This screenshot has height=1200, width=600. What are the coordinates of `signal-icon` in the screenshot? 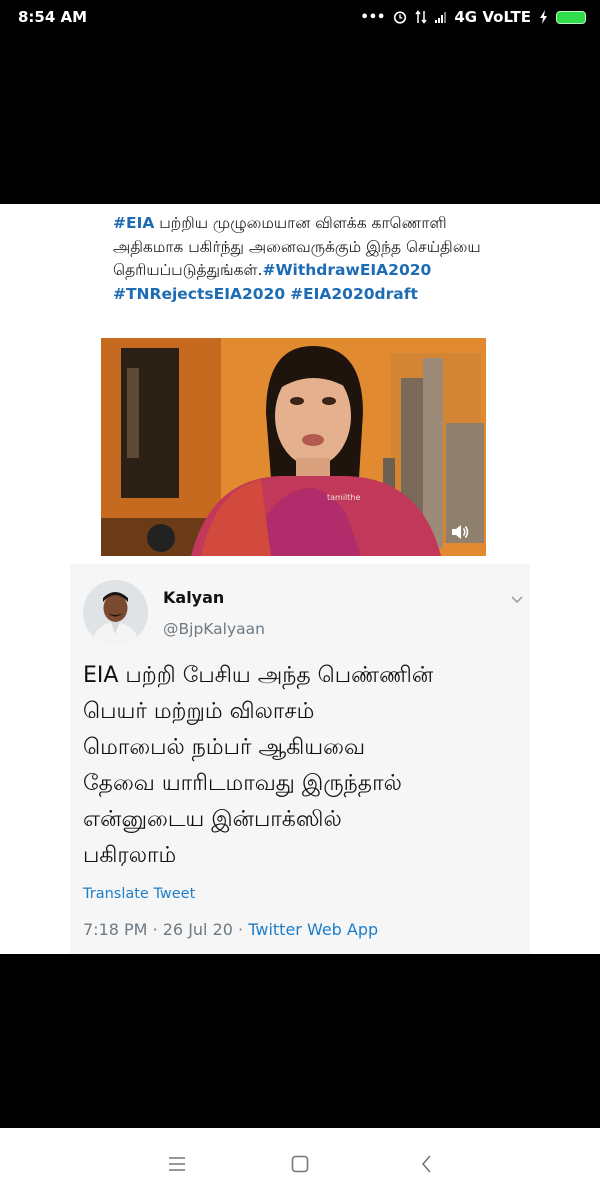 It's located at (441, 17).